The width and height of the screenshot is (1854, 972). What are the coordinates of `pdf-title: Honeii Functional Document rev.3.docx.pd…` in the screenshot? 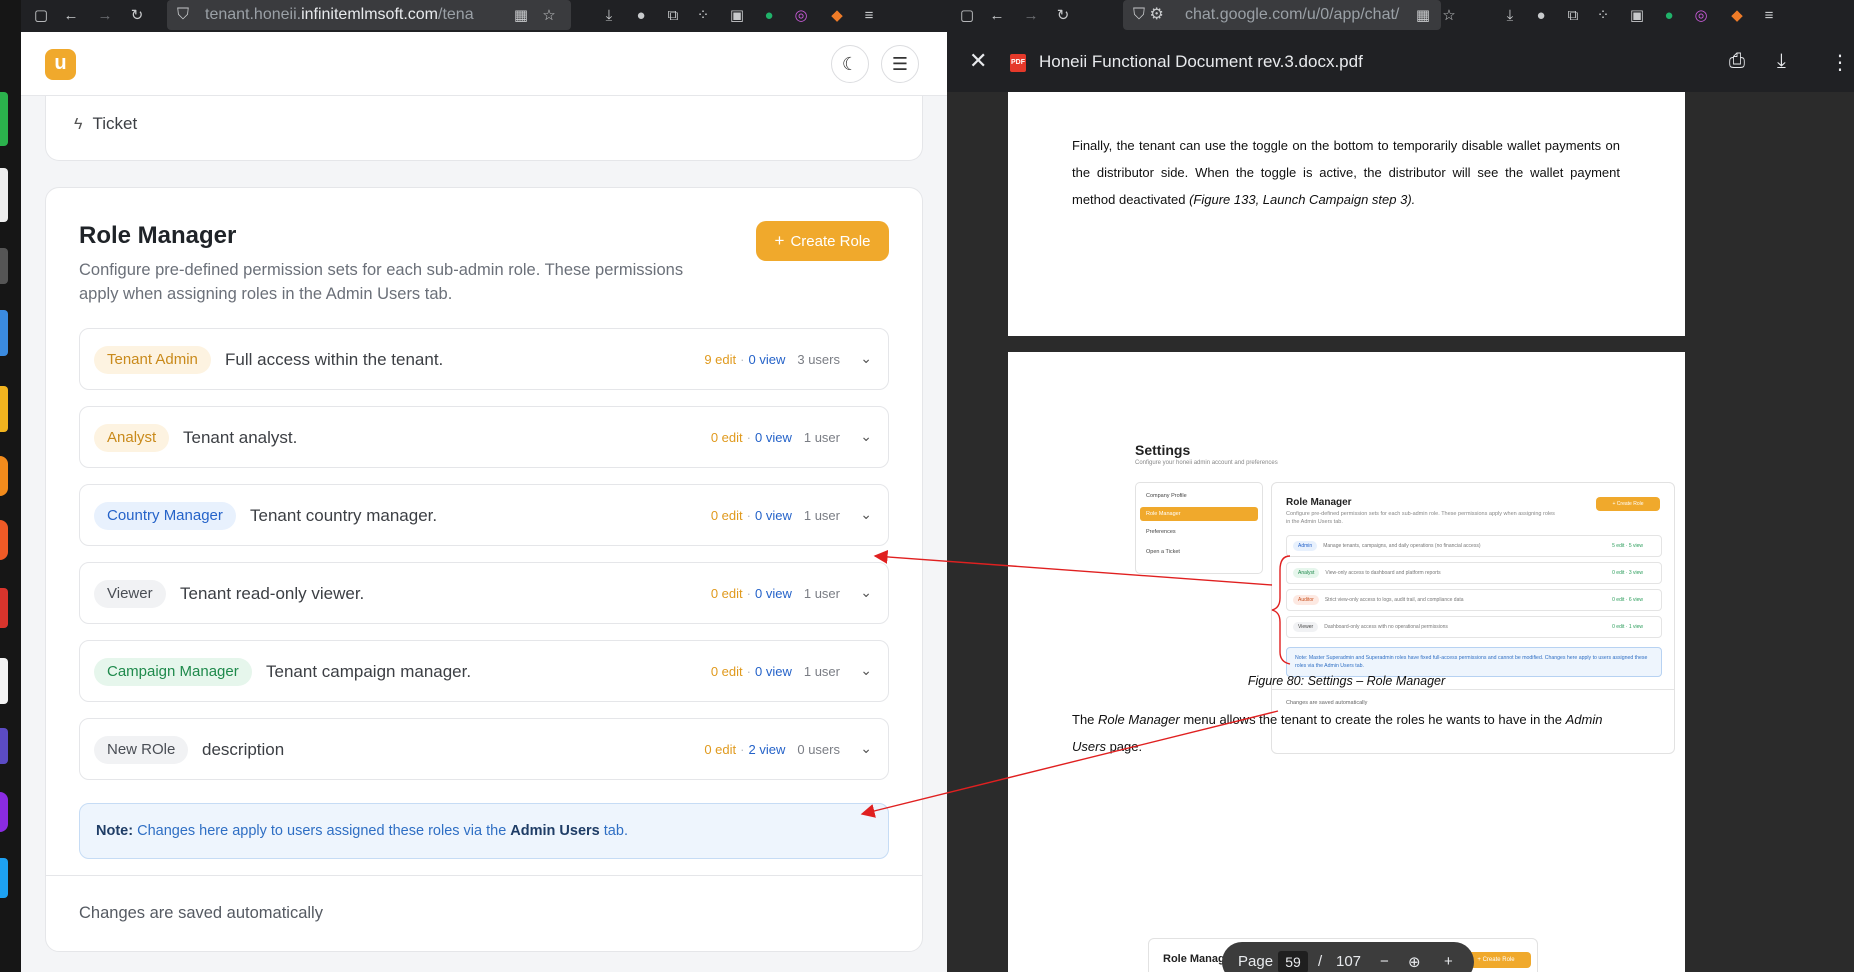 It's located at (1201, 61).